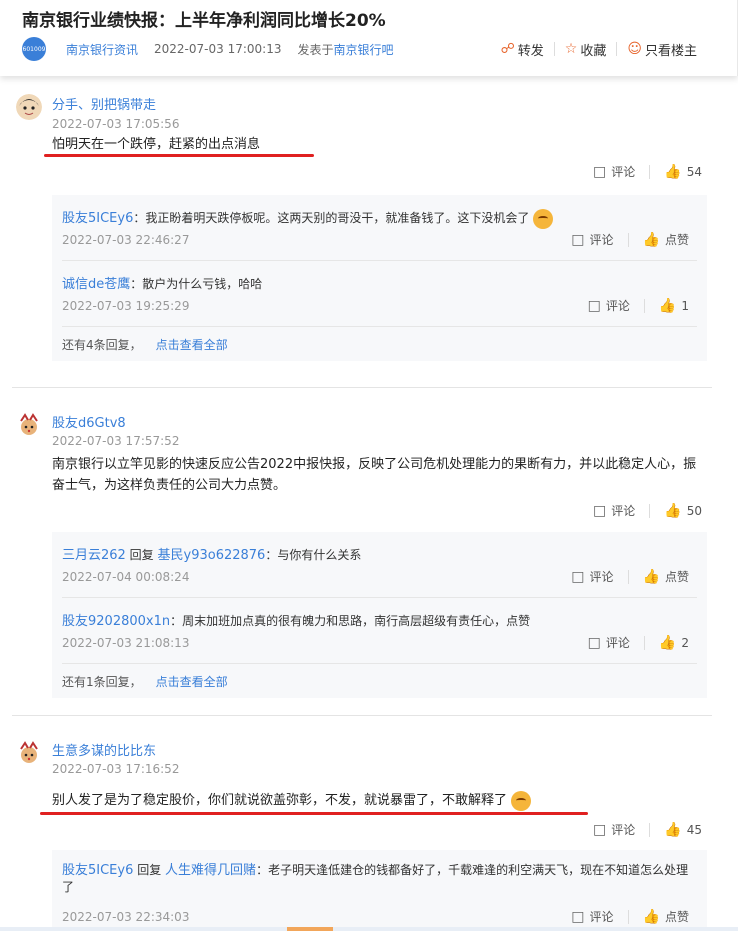 This screenshot has height=931, width=738. What do you see at coordinates (670, 51) in the screenshot?
I see `author-only-label: 只看楼主` at bounding box center [670, 51].